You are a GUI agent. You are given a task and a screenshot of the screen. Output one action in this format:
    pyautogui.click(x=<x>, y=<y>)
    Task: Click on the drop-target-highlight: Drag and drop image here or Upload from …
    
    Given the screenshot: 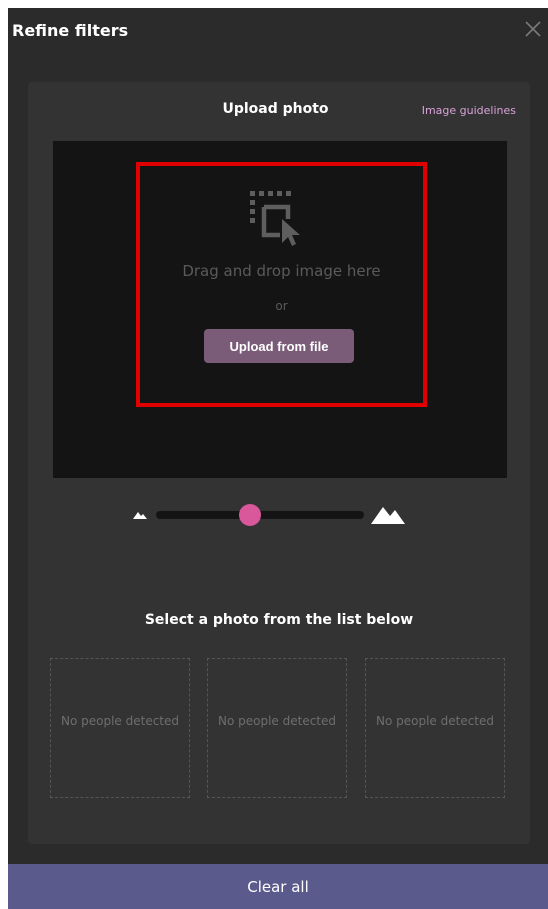 What is the action you would take?
    pyautogui.click(x=281, y=284)
    